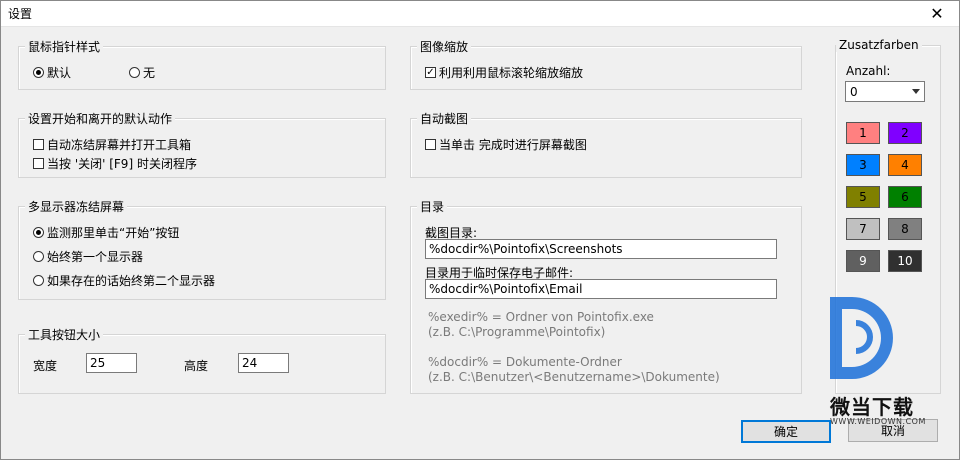  Describe the element at coordinates (878, 421) in the screenshot. I see `watermark-url: WWW.WEIDOWN.COM` at that location.